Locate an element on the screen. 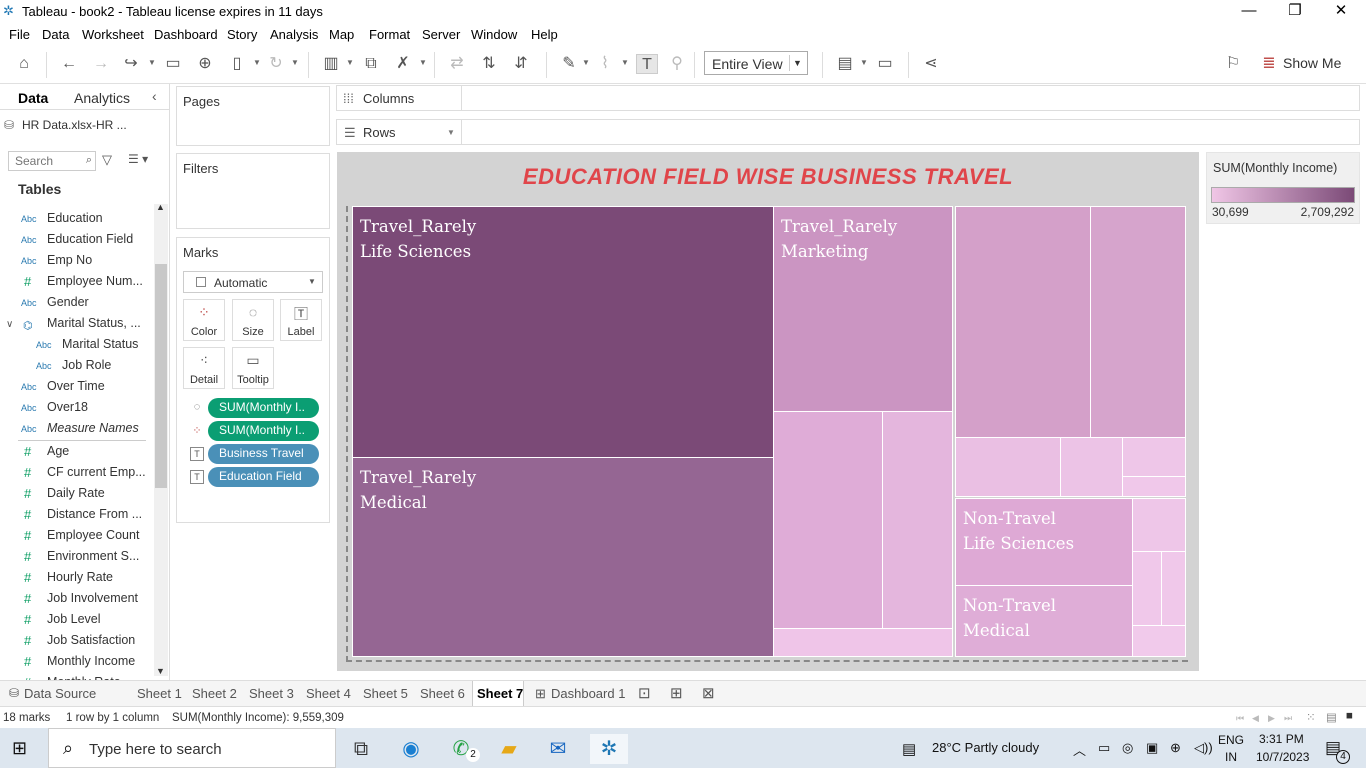 The height and width of the screenshot is (768, 1366). pill-size-monthly-income: SUM(Monthly I.. is located at coordinates (263, 408).